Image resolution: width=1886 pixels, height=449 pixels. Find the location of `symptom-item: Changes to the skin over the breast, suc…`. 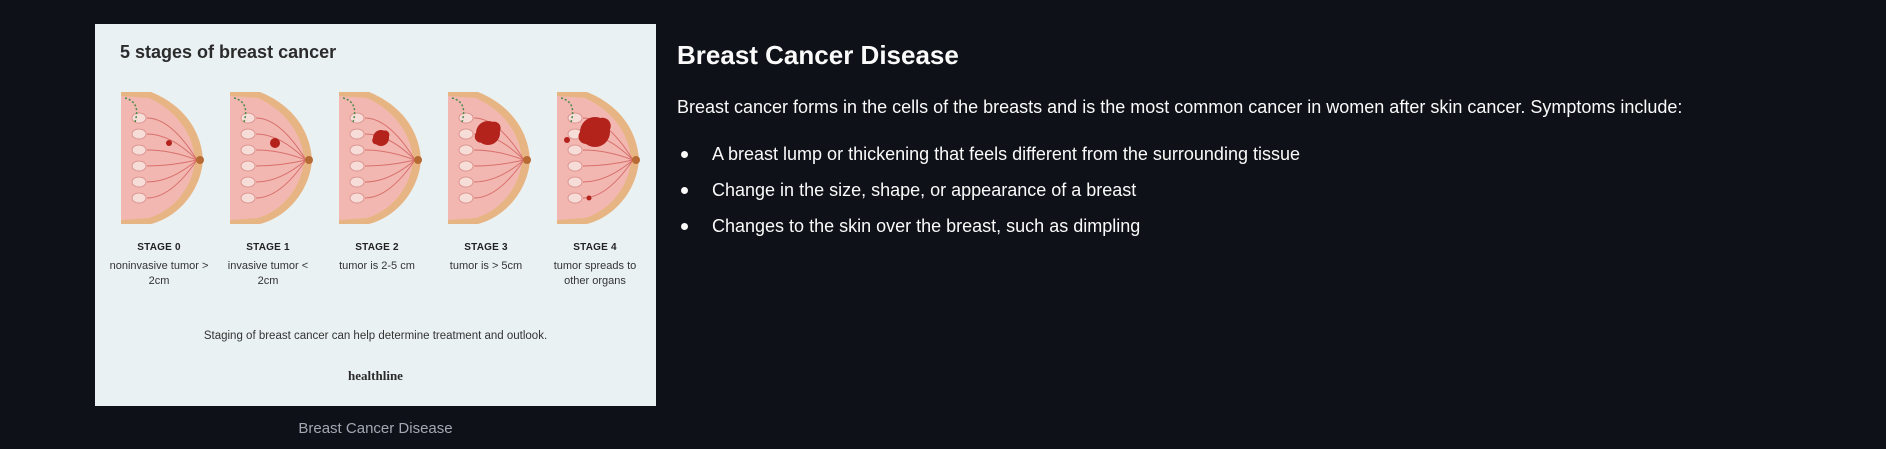

symptom-item: Changes to the skin over the breast, suc… is located at coordinates (1252, 226).